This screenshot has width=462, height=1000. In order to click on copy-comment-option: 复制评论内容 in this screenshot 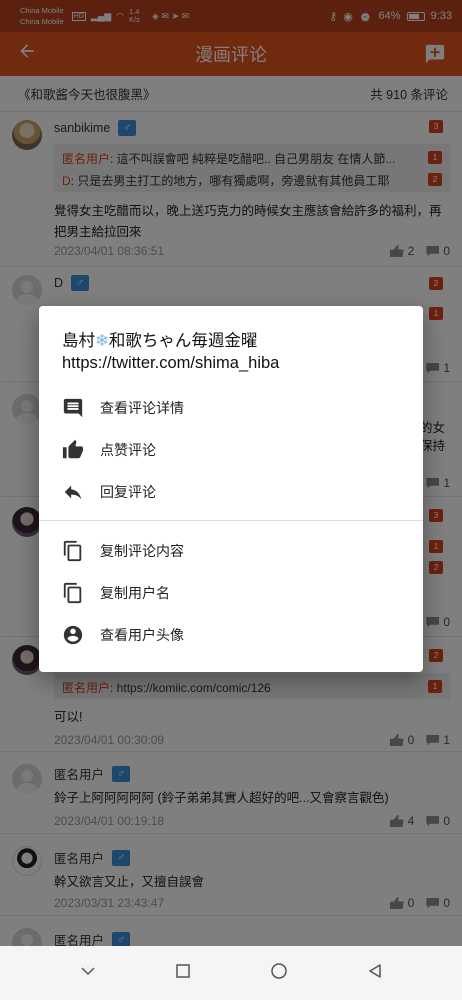, I will do `click(231, 551)`.